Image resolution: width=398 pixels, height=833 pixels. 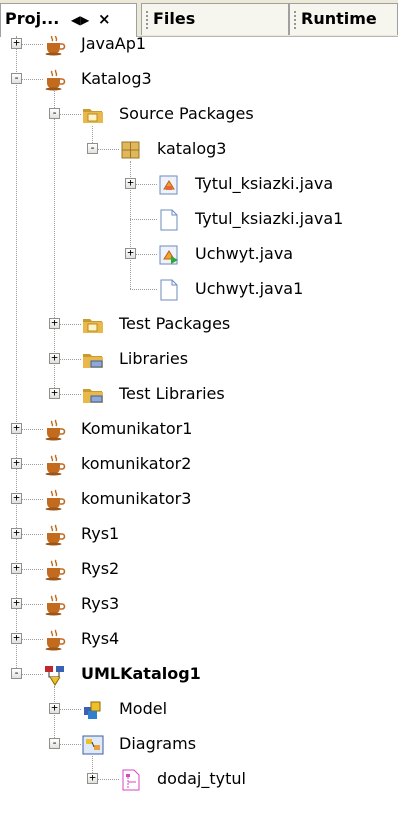 What do you see at coordinates (199, 709) in the screenshot?
I see `tree-node: + Model` at bounding box center [199, 709].